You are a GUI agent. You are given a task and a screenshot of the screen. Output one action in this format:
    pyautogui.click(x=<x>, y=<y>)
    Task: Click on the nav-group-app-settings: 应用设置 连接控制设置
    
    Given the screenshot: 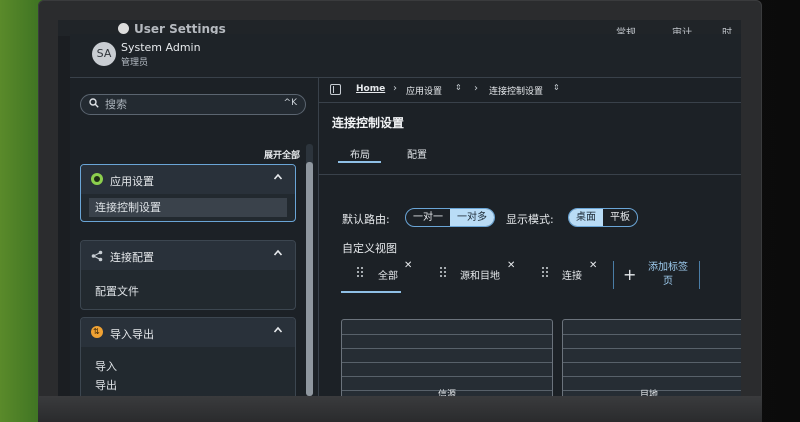 What is the action you would take?
    pyautogui.click(x=188, y=193)
    